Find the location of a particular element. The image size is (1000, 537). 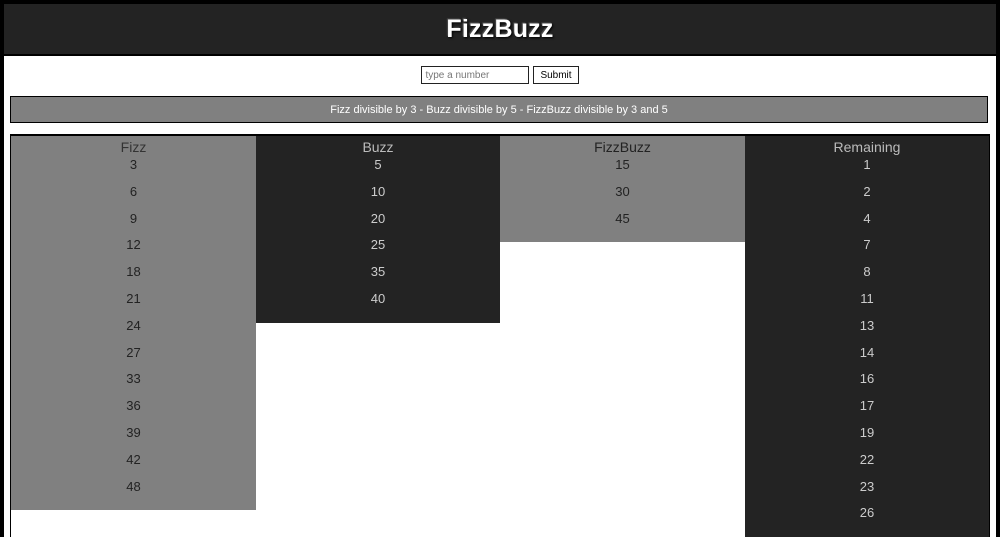

list-item: 7 is located at coordinates (867, 245).